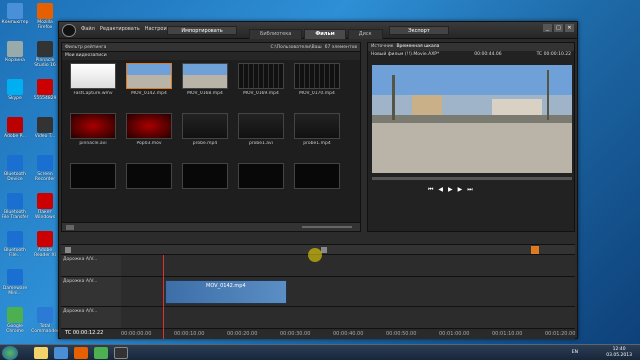 This screenshot has height=360, width=640. Describe the element at coordinates (45, 329) in the screenshot. I see `desktop-icon-label: Total Commander` at that location.